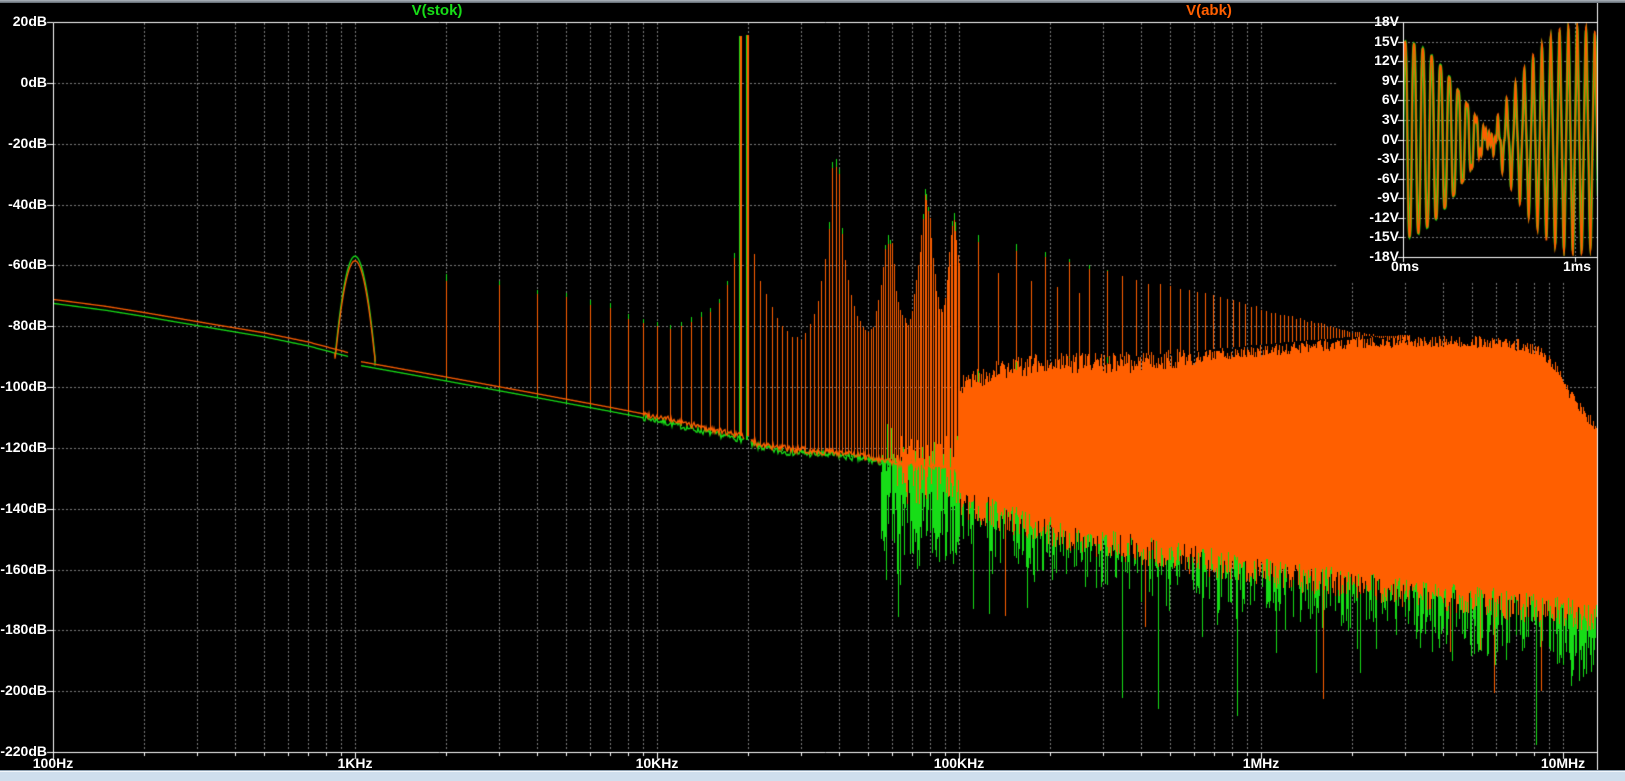 This screenshot has height=781, width=1625. Describe the element at coordinates (23, 569) in the screenshot. I see `fft-y-tick-label: -160dB` at that location.